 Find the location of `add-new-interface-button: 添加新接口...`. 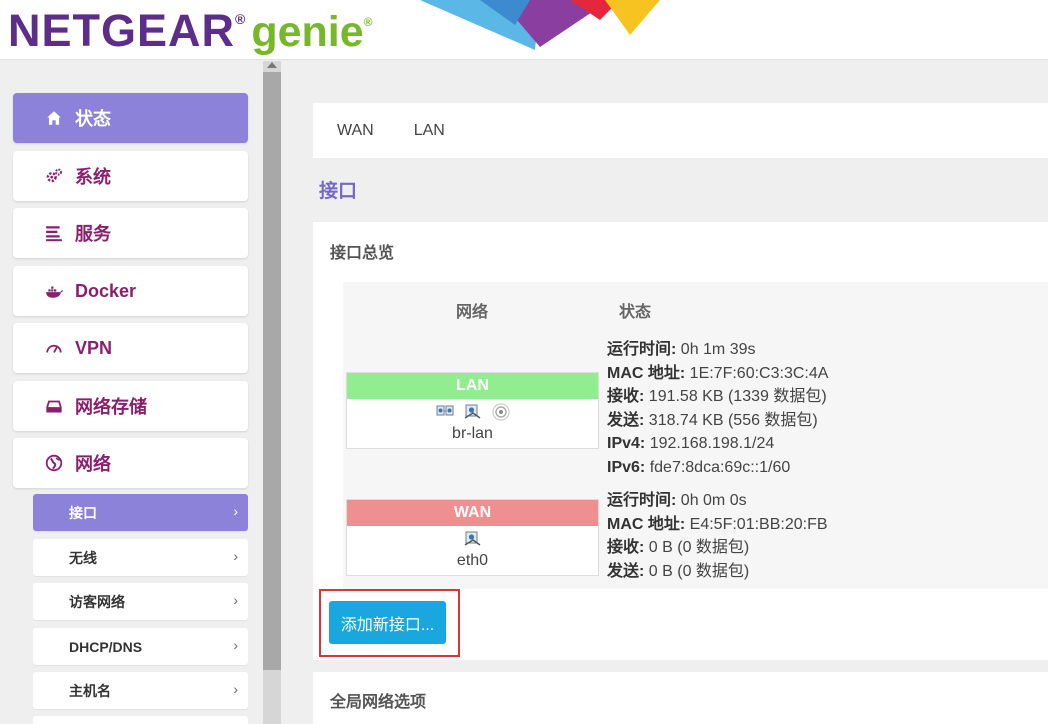

add-new-interface-button: 添加新接口... is located at coordinates (387, 622).